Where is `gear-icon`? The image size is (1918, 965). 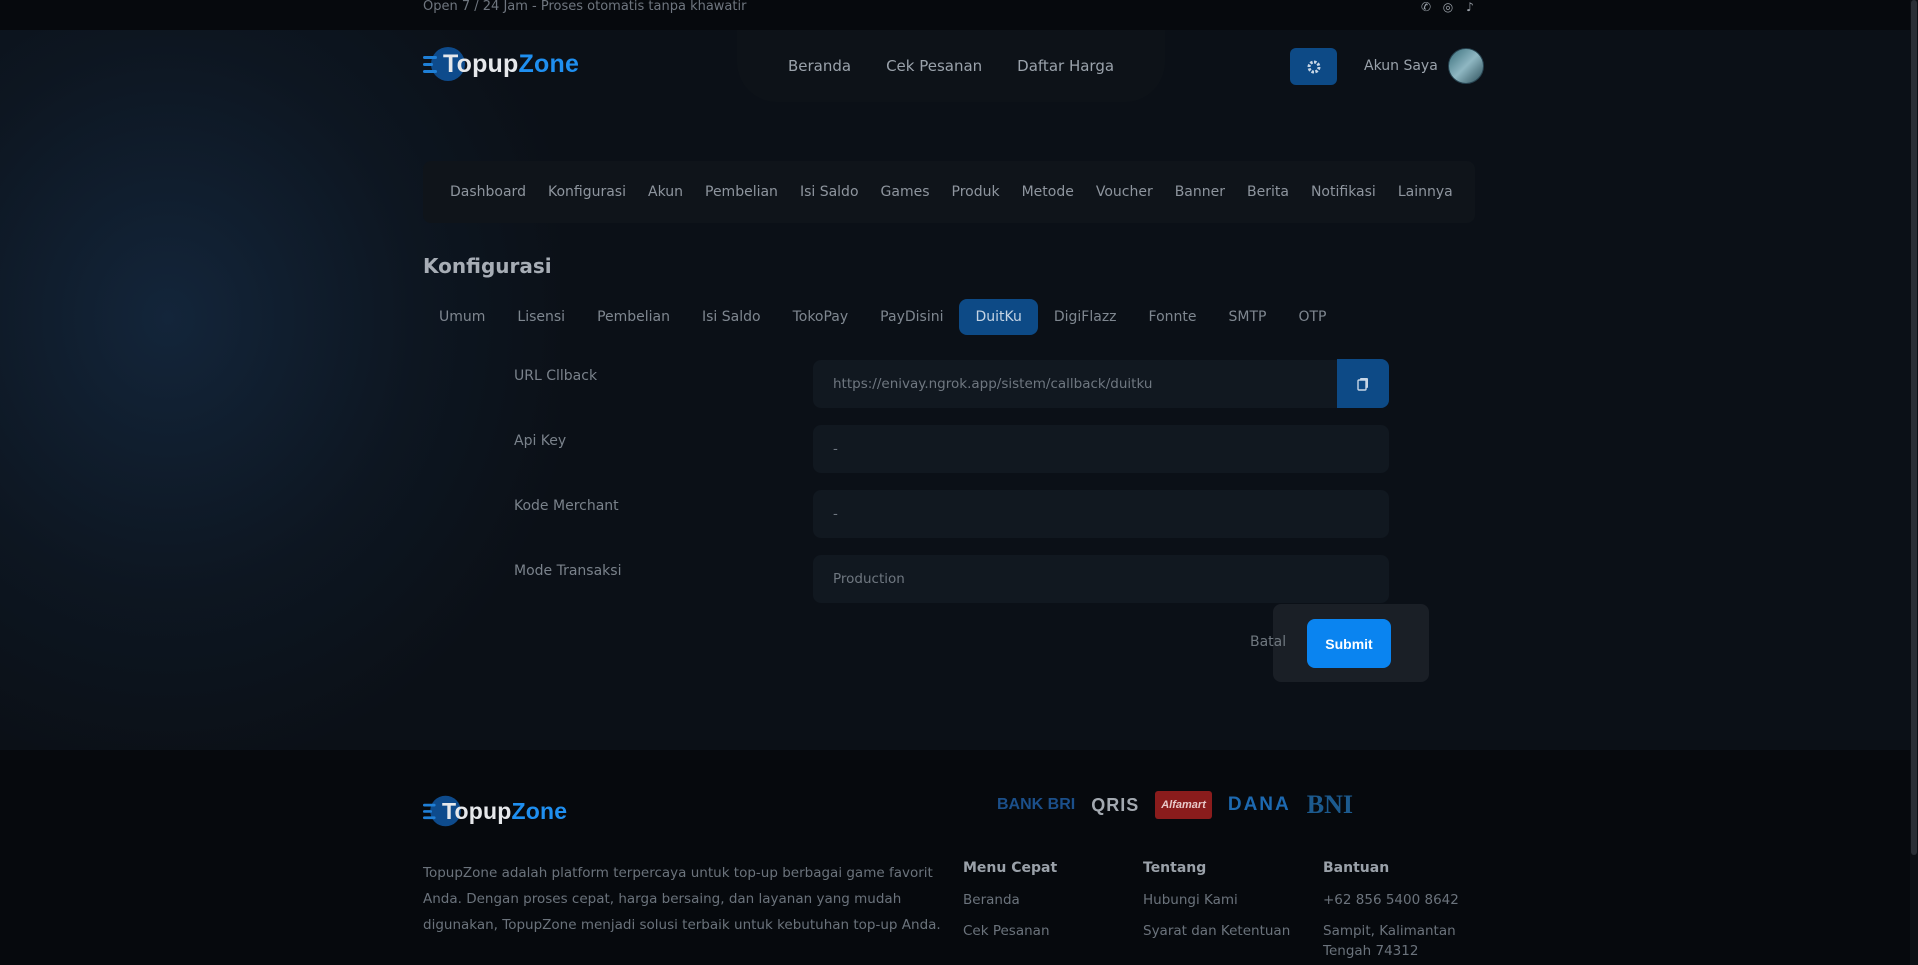
gear-icon is located at coordinates (1313, 66).